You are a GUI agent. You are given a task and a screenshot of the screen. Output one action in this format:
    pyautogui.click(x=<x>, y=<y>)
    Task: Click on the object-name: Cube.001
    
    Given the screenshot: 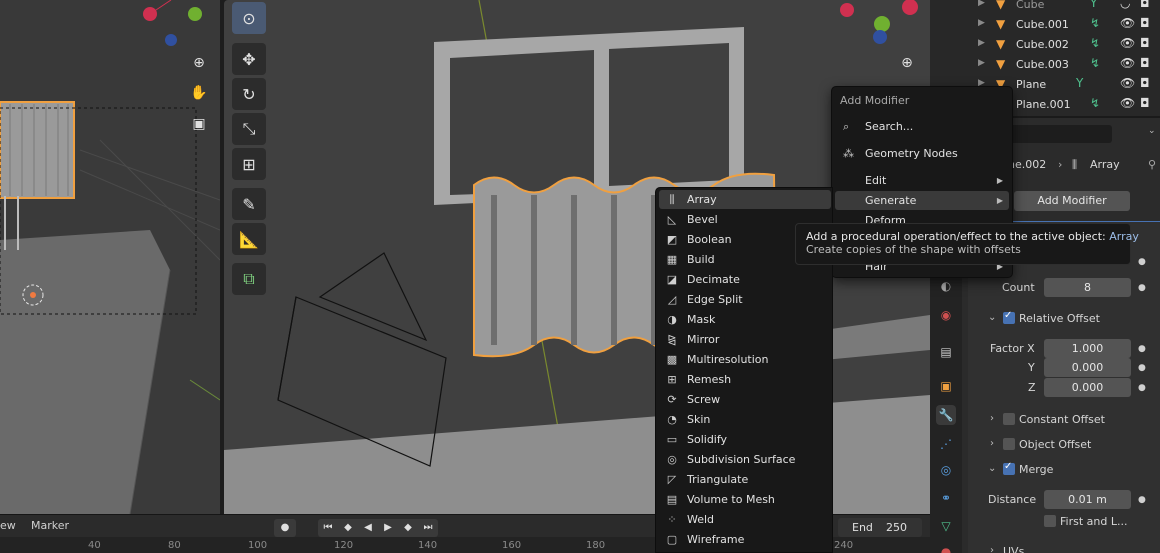 What is the action you would take?
    pyautogui.click(x=1042, y=24)
    